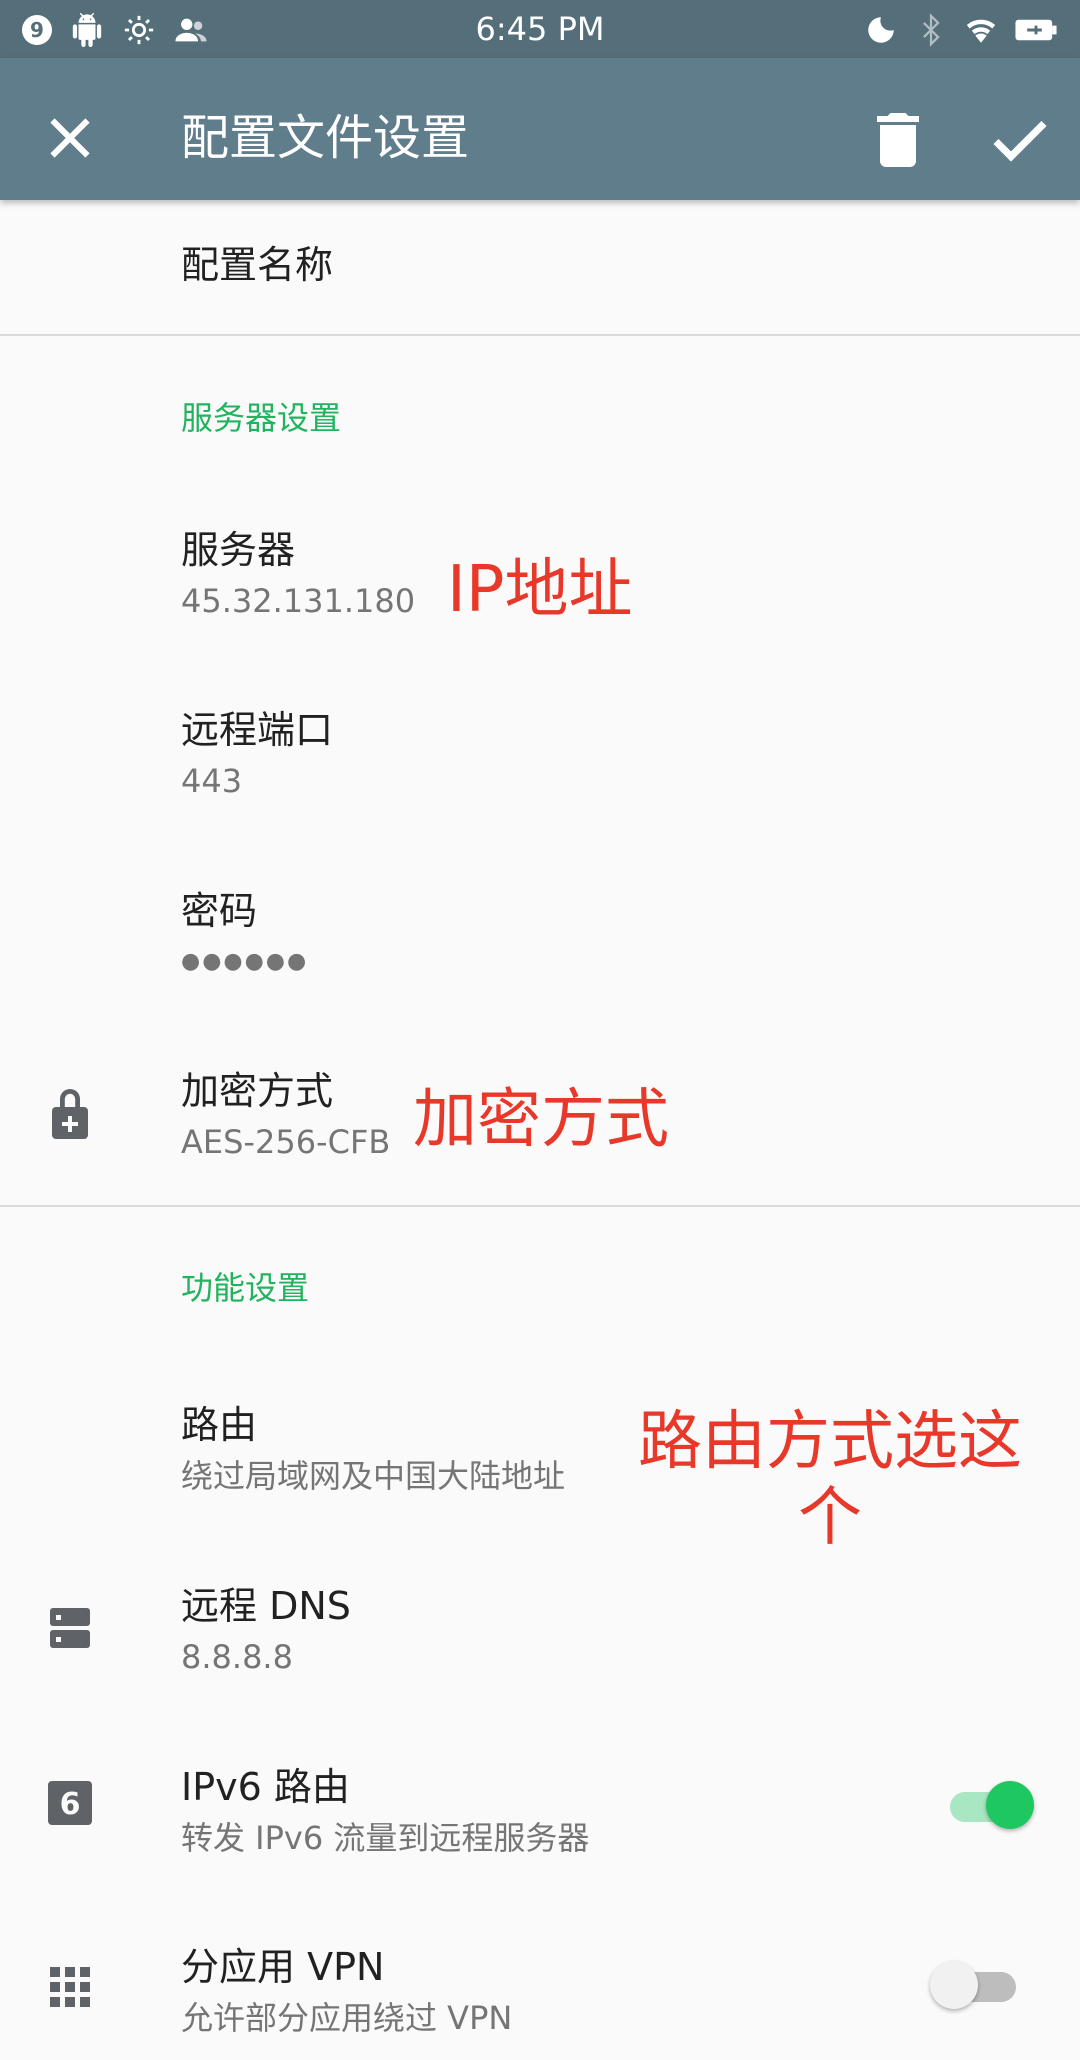  I want to click on setting-title: 路由, so click(219, 1425).